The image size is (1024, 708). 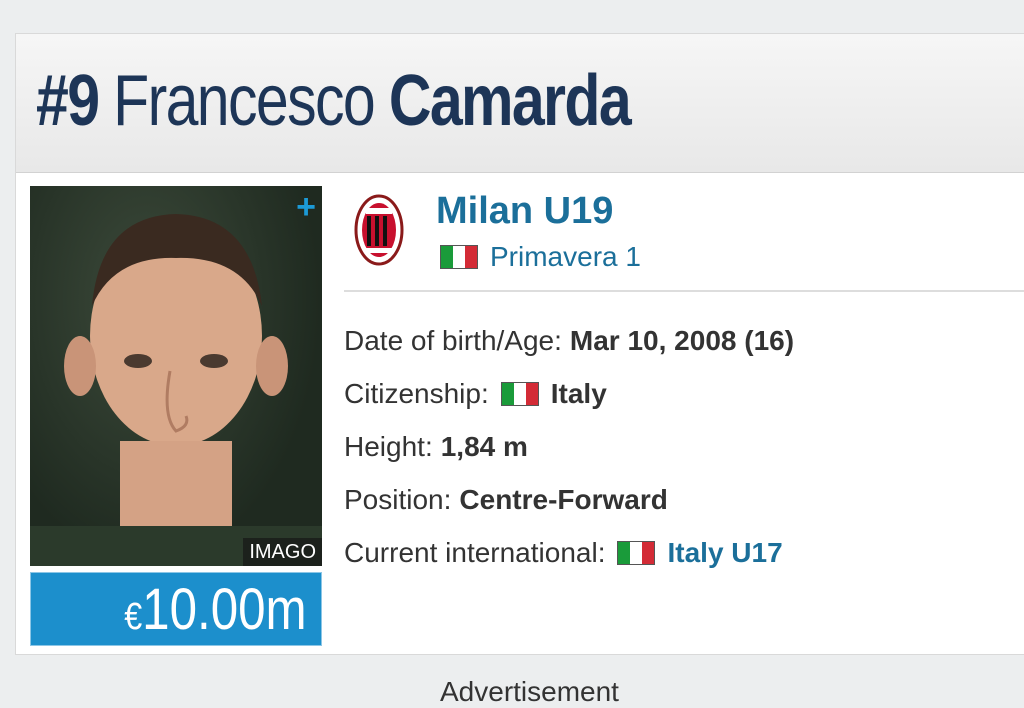 I want to click on player-first-name: Francesco, so click(x=244, y=101).